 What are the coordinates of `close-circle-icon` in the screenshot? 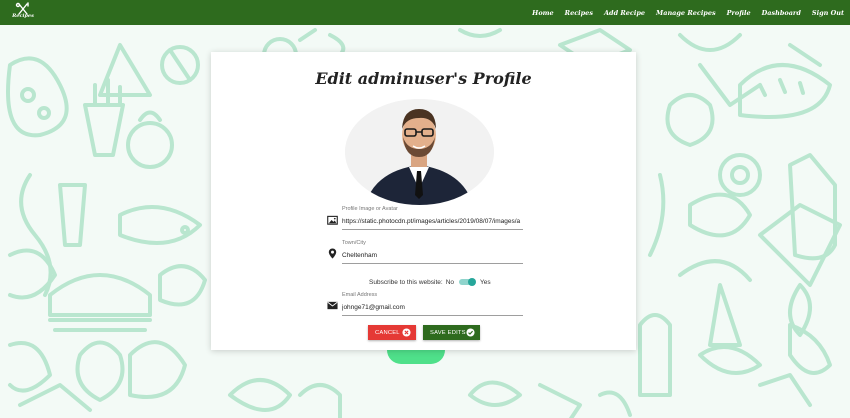 It's located at (406, 332).